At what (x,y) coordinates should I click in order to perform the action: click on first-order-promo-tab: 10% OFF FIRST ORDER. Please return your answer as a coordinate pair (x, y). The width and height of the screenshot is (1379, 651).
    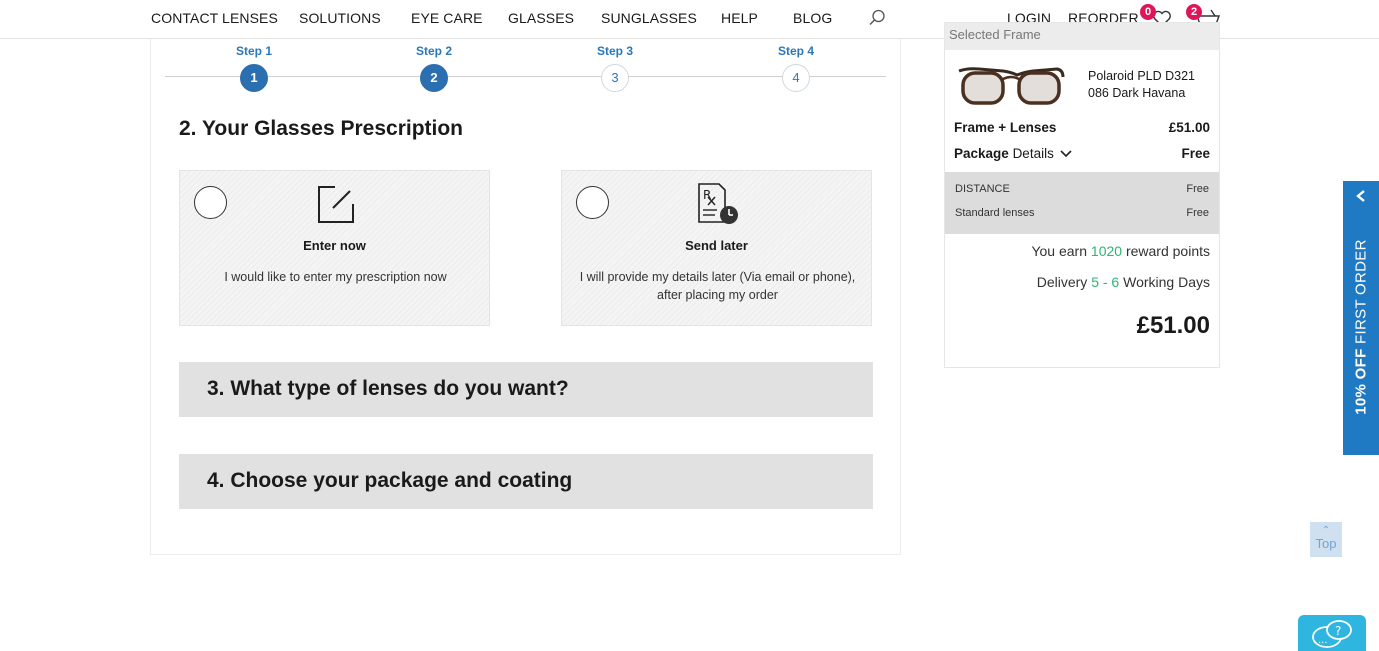
    Looking at the image, I should click on (1361, 318).